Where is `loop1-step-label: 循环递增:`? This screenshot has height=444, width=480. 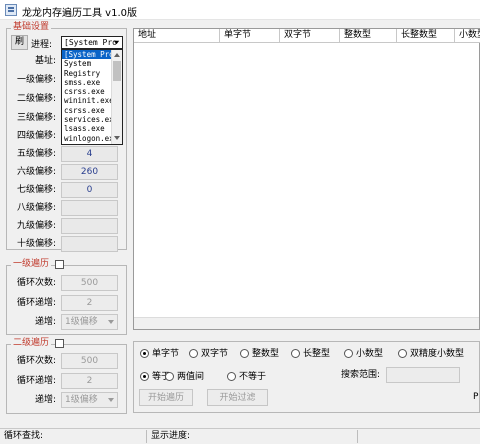 loop1-step-label: 循环递增: is located at coordinates (36, 303).